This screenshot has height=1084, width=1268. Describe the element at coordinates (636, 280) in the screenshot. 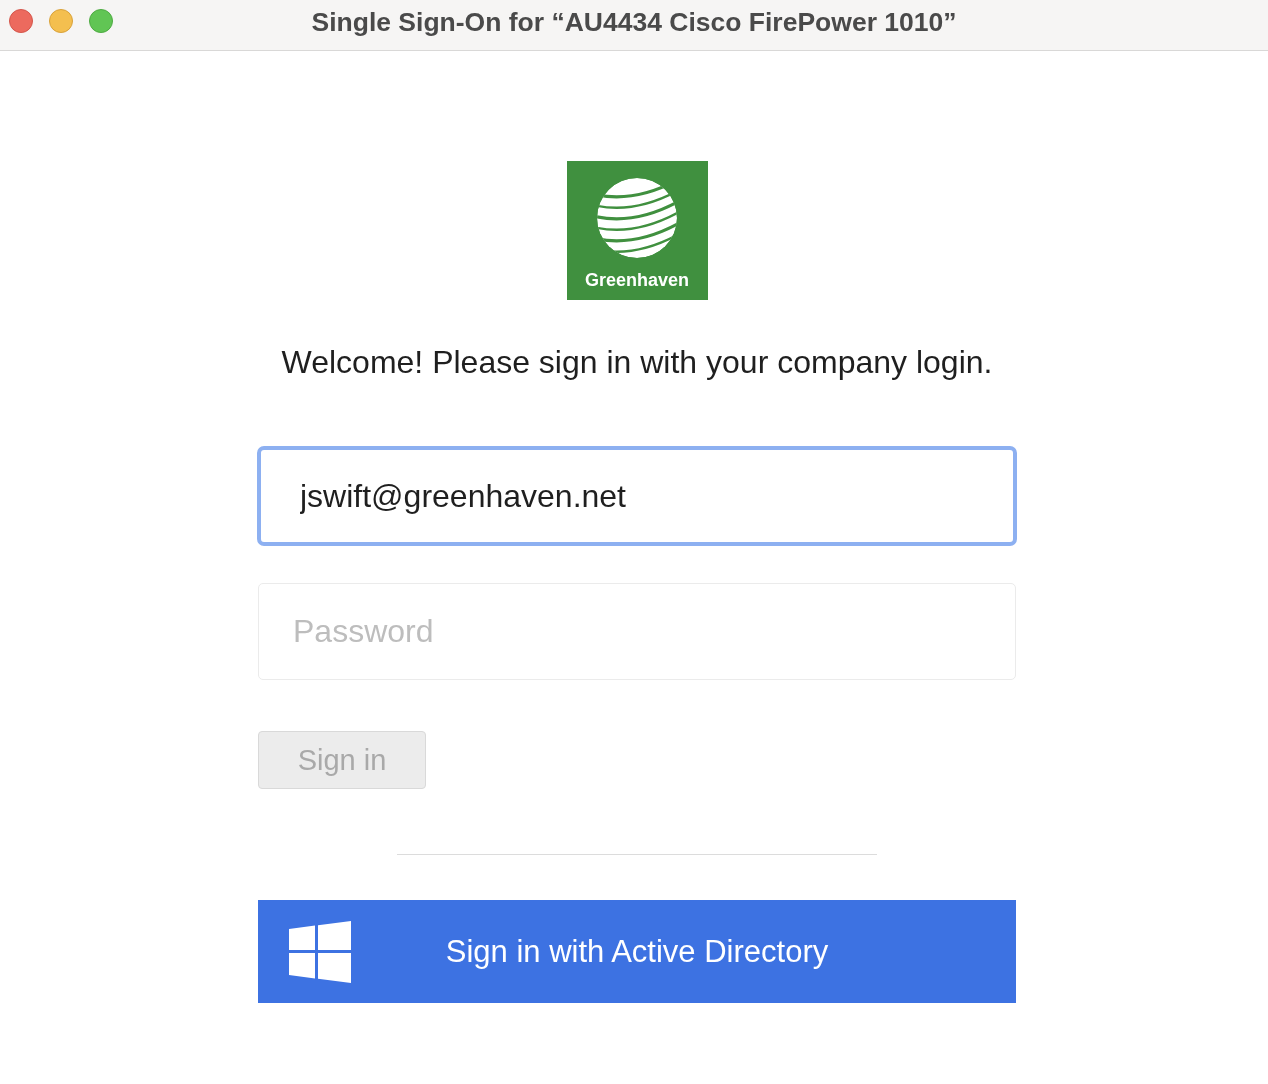

I see `logo-text: Greenhaven` at that location.